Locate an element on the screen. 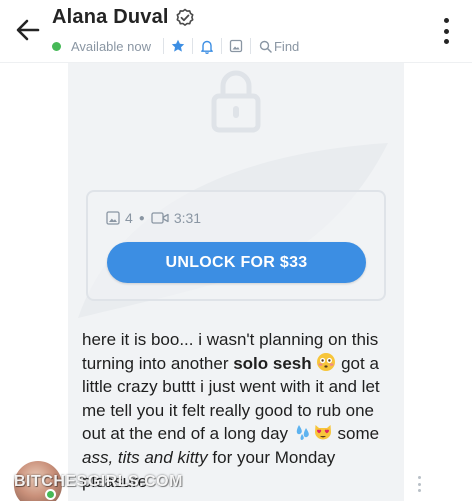  message-segment: some is located at coordinates (356, 434).